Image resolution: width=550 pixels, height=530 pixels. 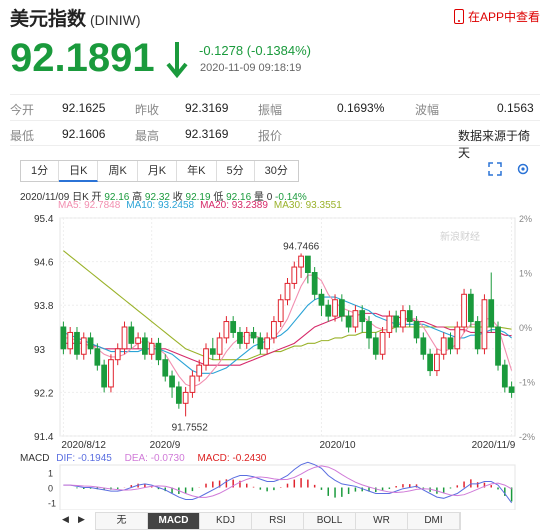 I want to click on indicator-tab-macd: MACD, so click(x=174, y=521).